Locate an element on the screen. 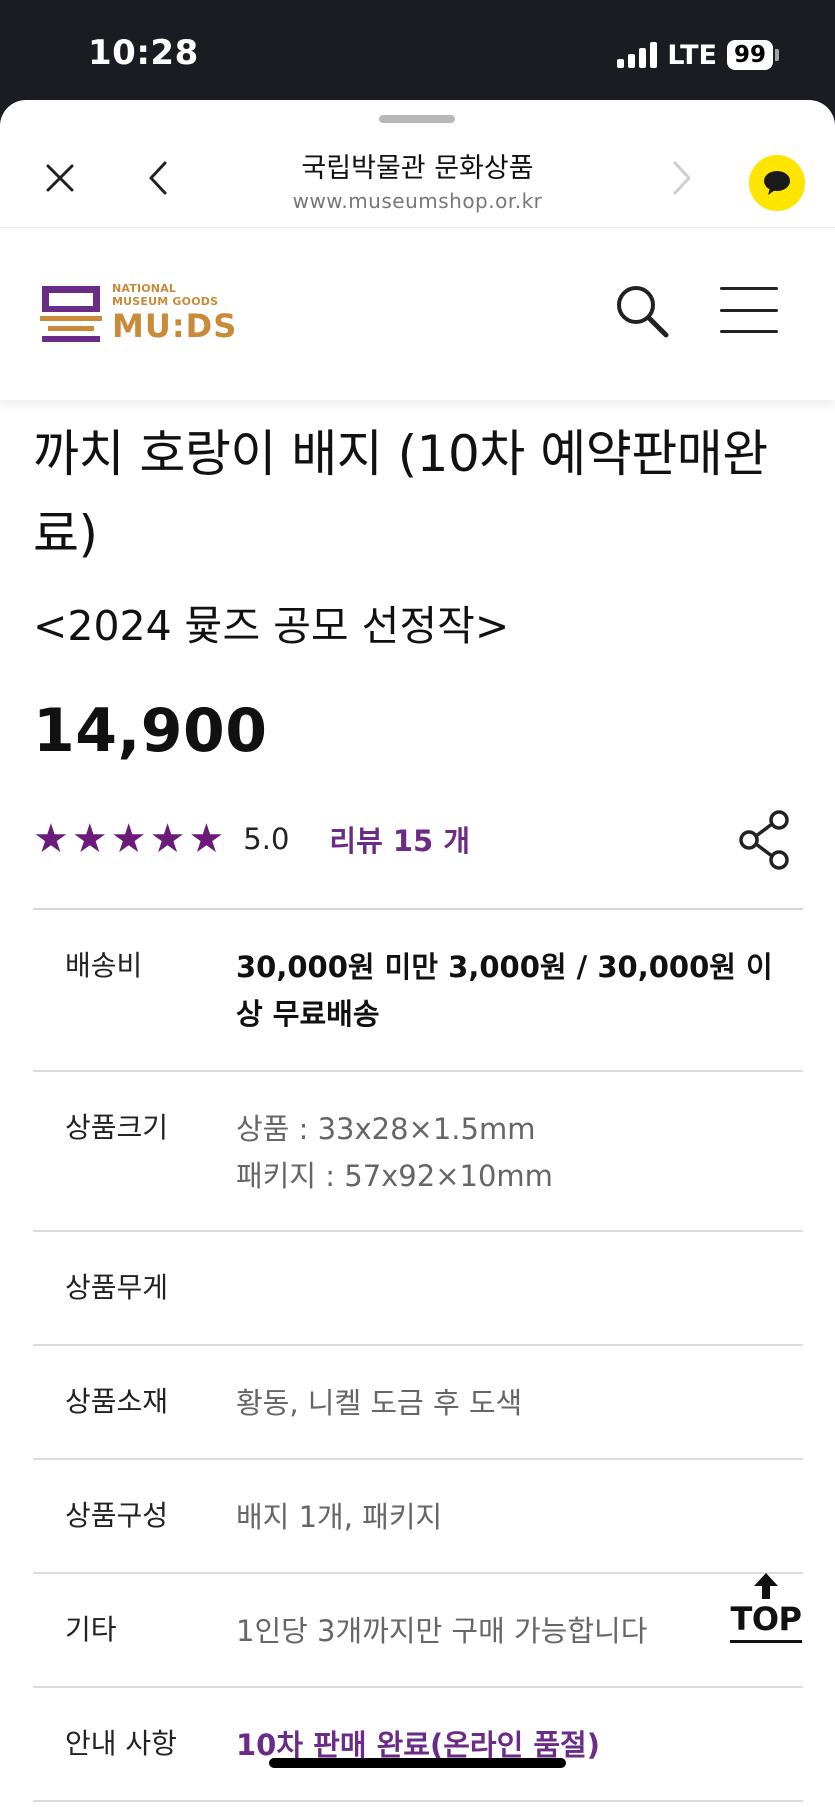  hamburger-menu-icon is located at coordinates (749, 288).